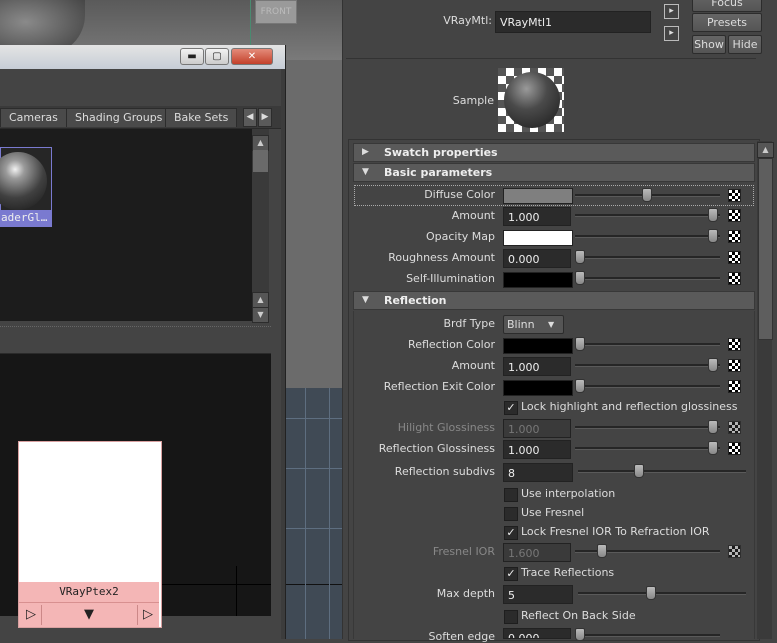 This screenshot has height=643, width=777. Describe the element at coordinates (671, 11) in the screenshot. I see `input-connections-icon: ▸` at that location.